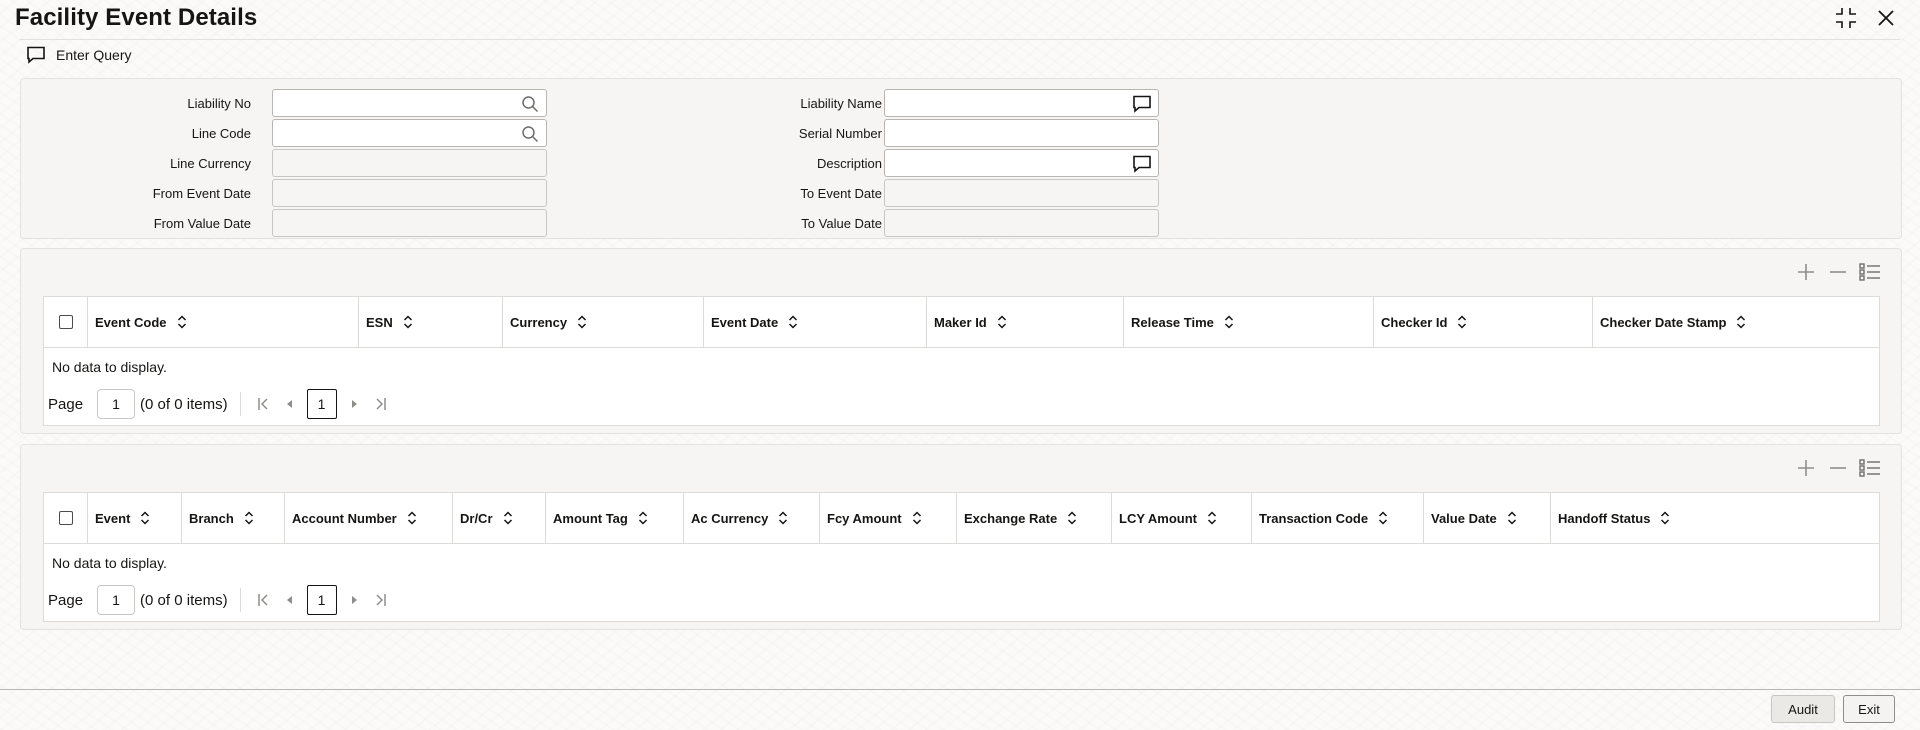 The width and height of the screenshot is (1920, 730). I want to click on line-code-input, so click(409, 133).